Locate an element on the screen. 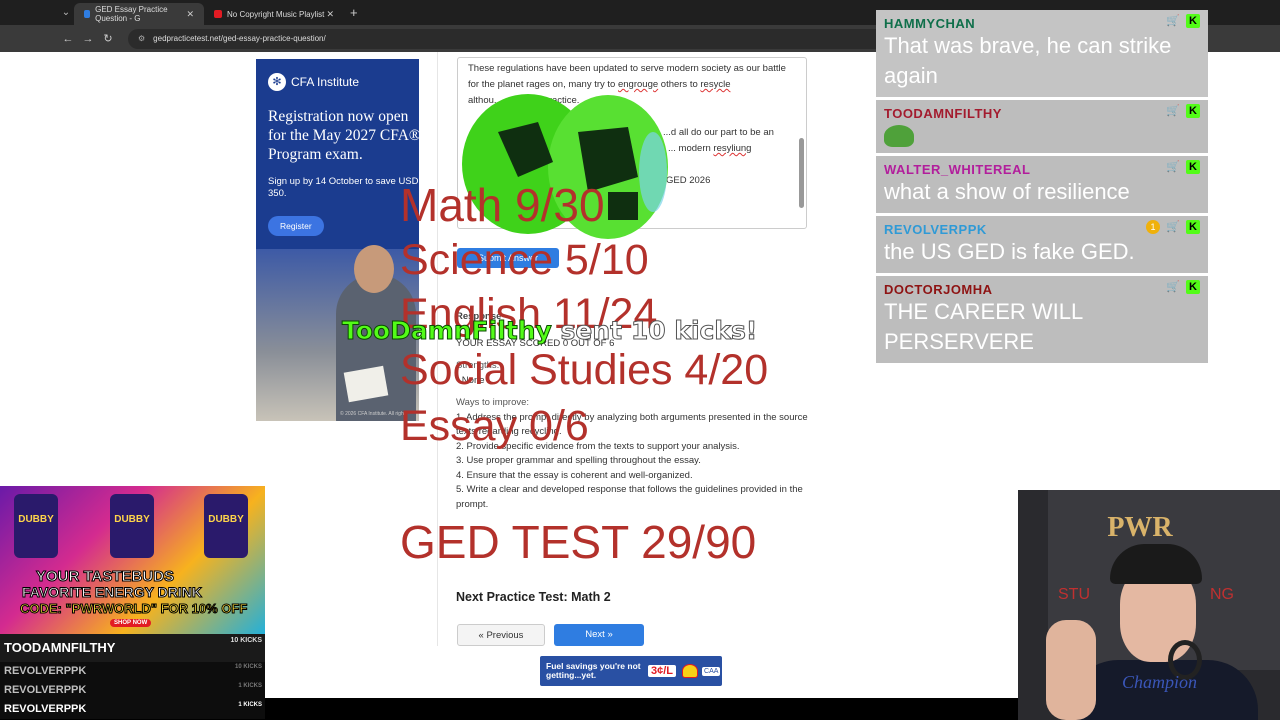  chat-username: DOCTORJOMHA is located at coordinates (938, 289).